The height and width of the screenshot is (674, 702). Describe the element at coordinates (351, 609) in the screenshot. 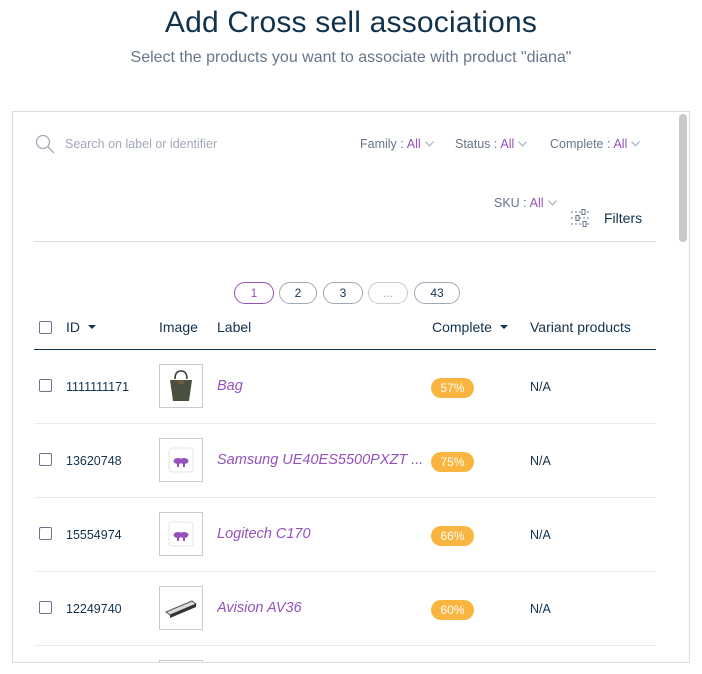

I see `table-row: 12249740 Avision AV36 60% N/A` at that location.